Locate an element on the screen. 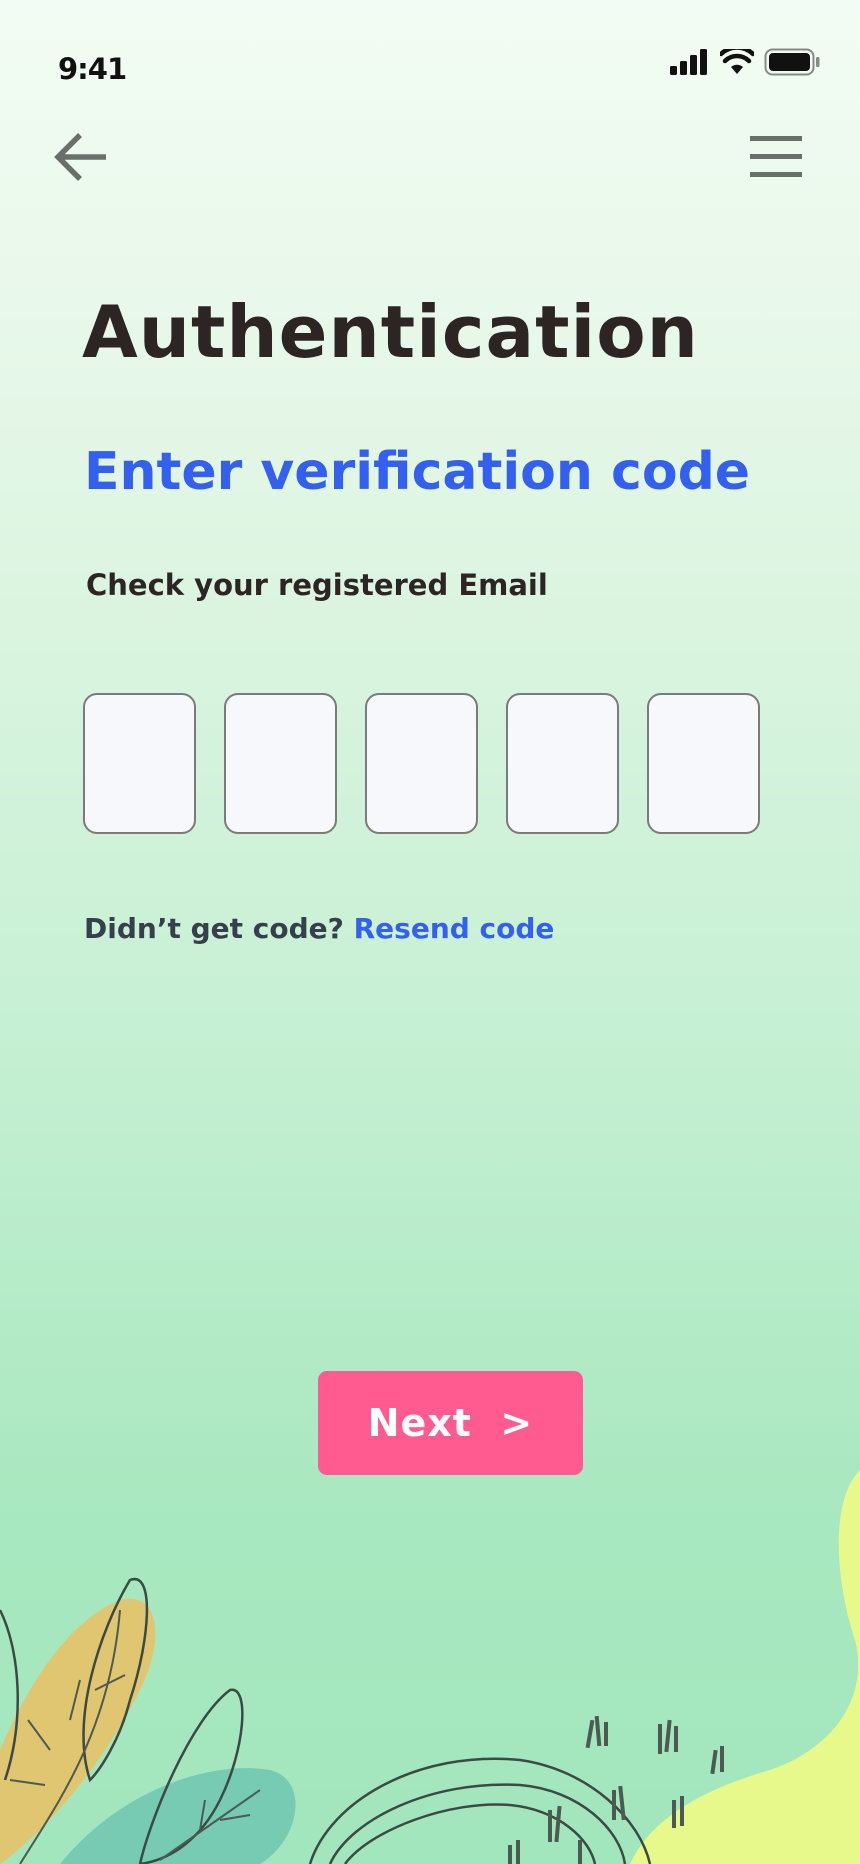 The height and width of the screenshot is (1864, 860). menu-button is located at coordinates (776, 157).